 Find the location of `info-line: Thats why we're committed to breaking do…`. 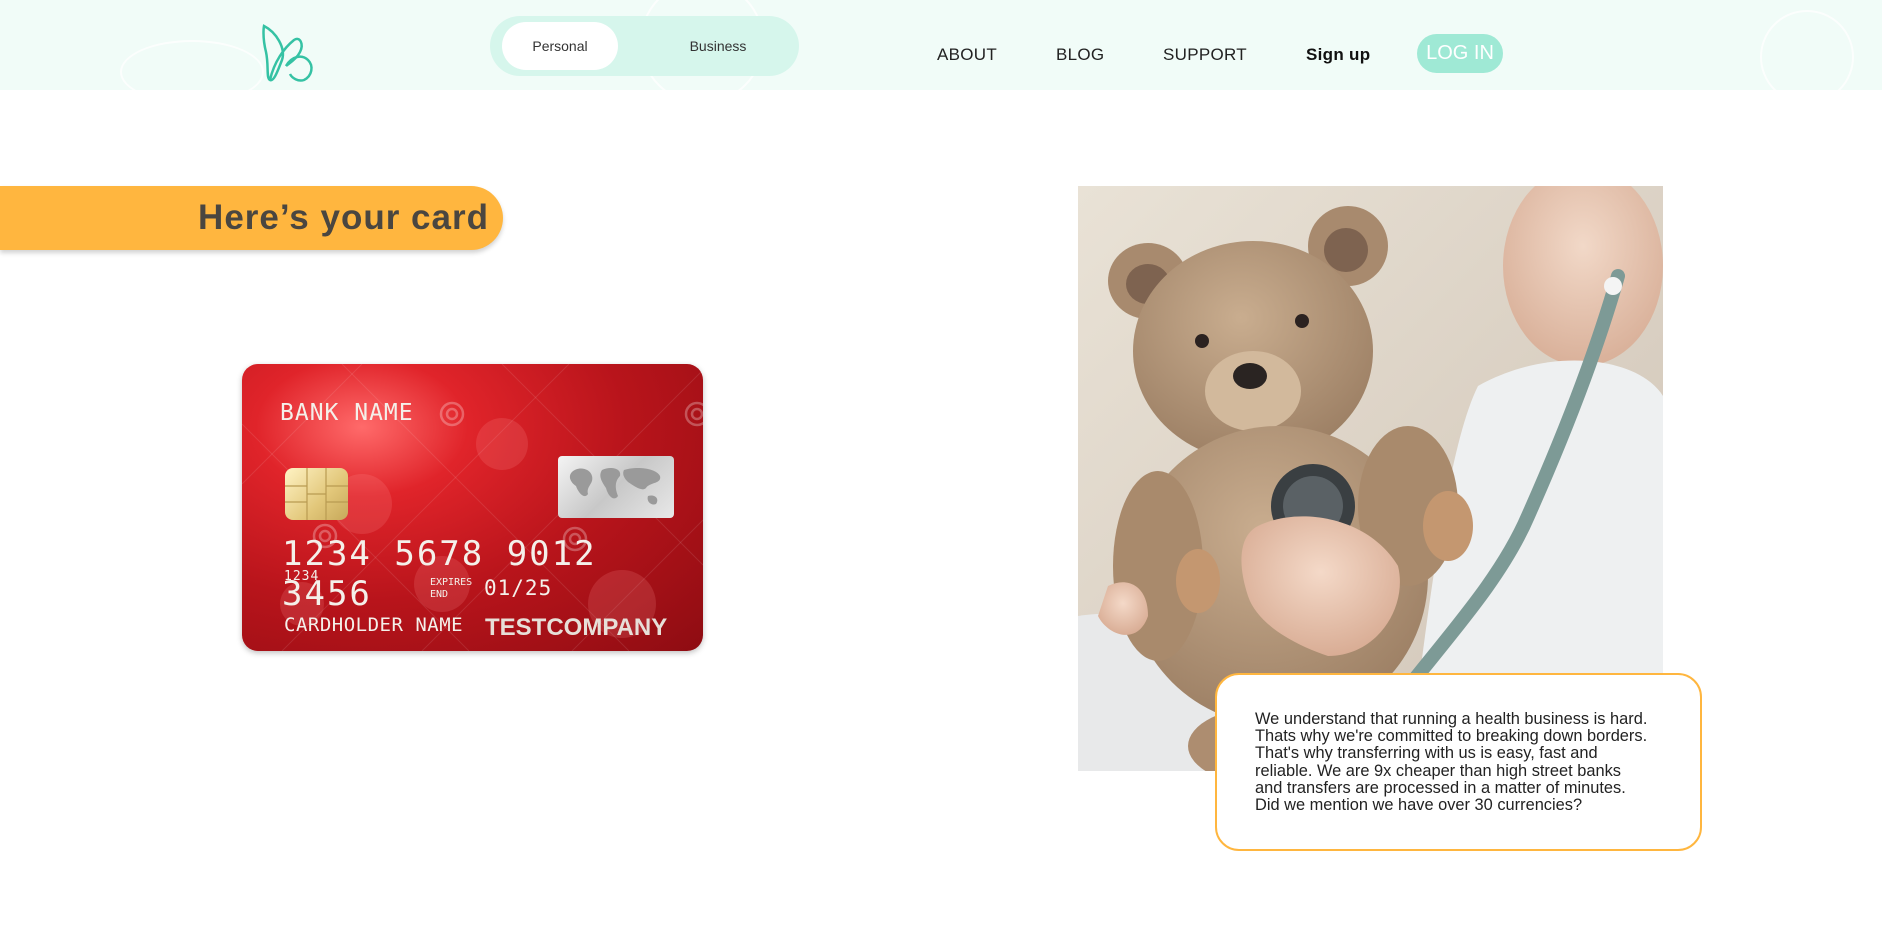

info-line: Thats why we're committed to breaking do… is located at coordinates (1451, 736).